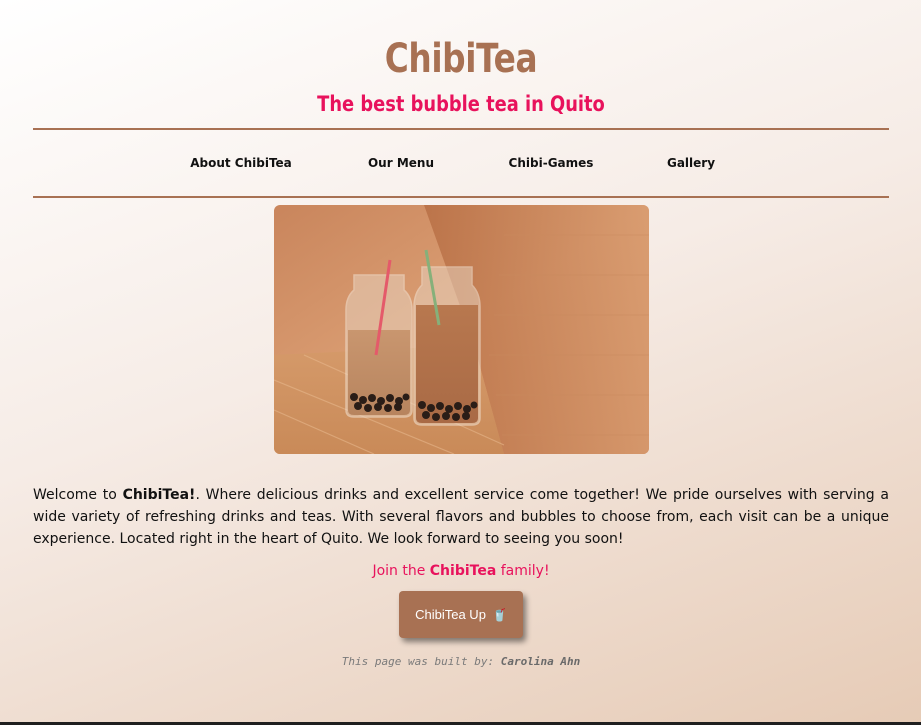  What do you see at coordinates (461, 104) in the screenshot?
I see `site-tagline: The best bubble tea in Quito` at bounding box center [461, 104].